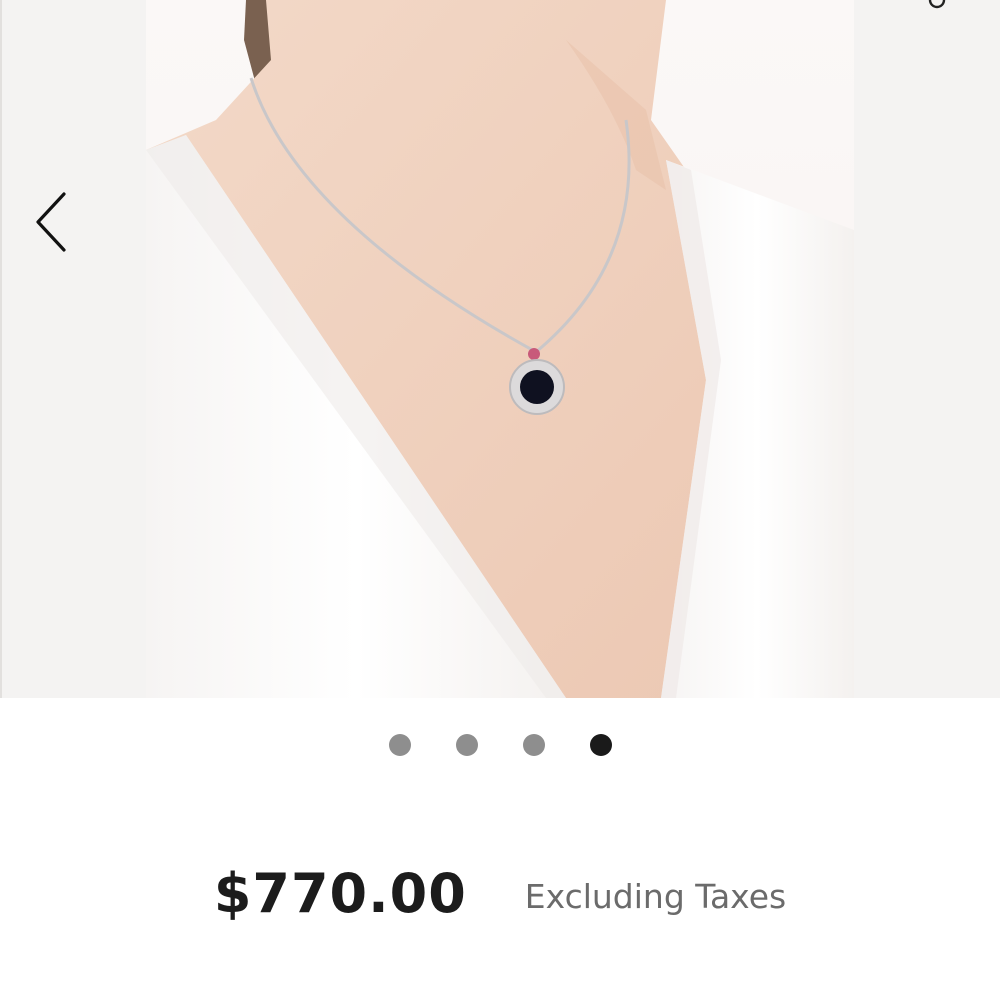 This screenshot has width=1000, height=1000. What do you see at coordinates (655, 896) in the screenshot?
I see `tax-note: Excluding Taxes` at bounding box center [655, 896].